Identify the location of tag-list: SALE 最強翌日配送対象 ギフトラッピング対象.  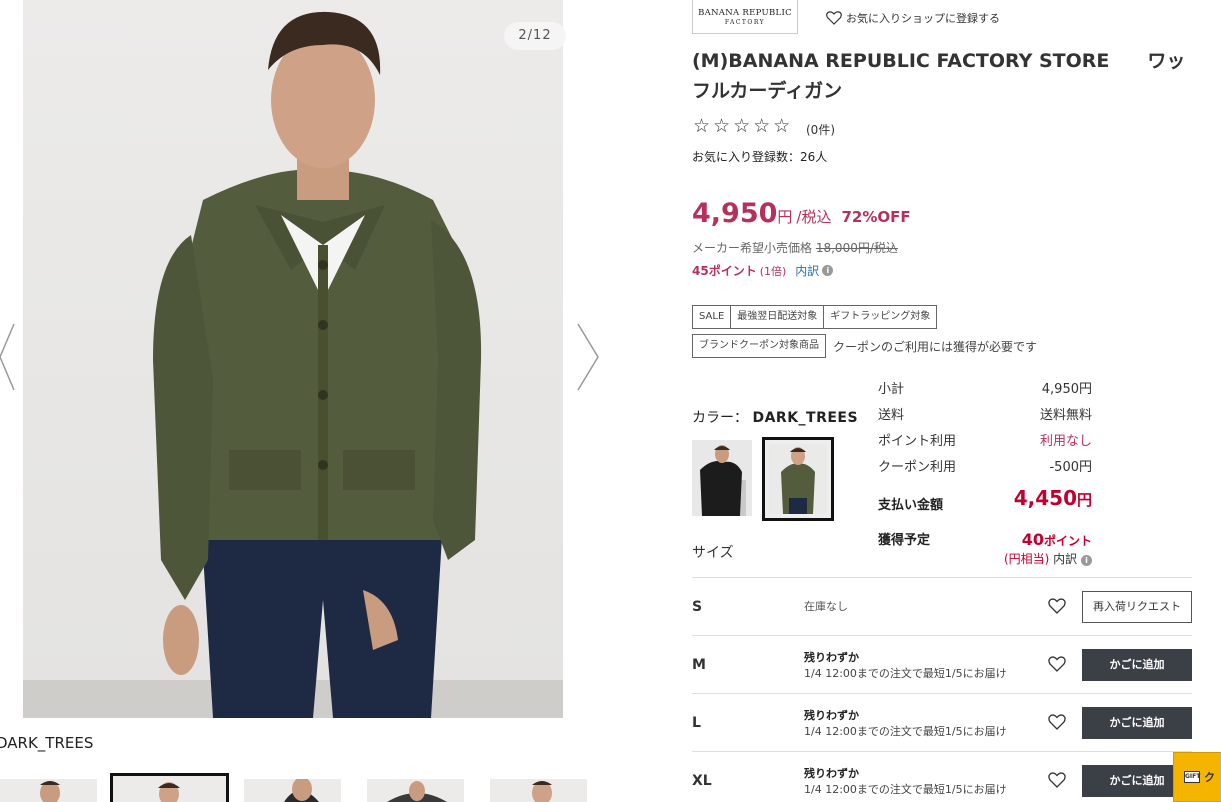
(815, 317).